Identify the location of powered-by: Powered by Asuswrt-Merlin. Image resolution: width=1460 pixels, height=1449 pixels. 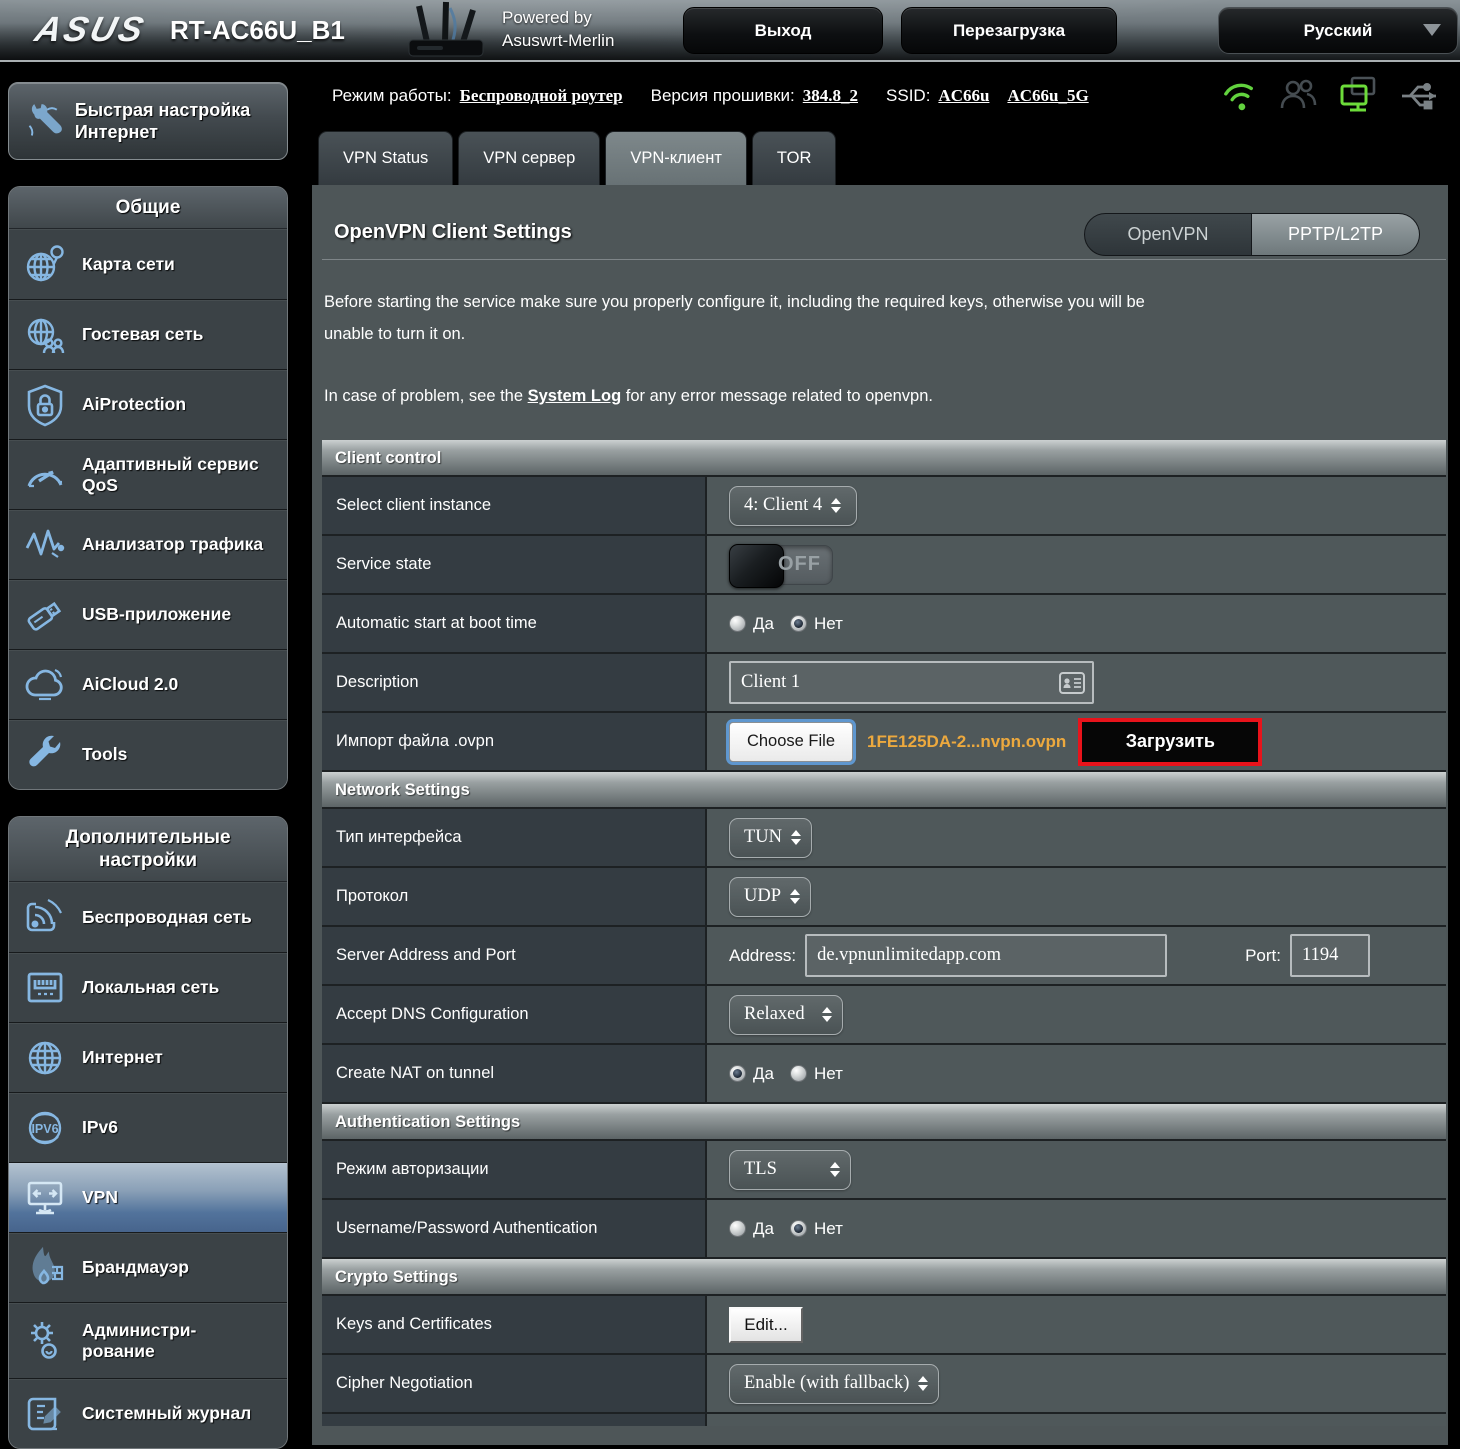
(558, 29).